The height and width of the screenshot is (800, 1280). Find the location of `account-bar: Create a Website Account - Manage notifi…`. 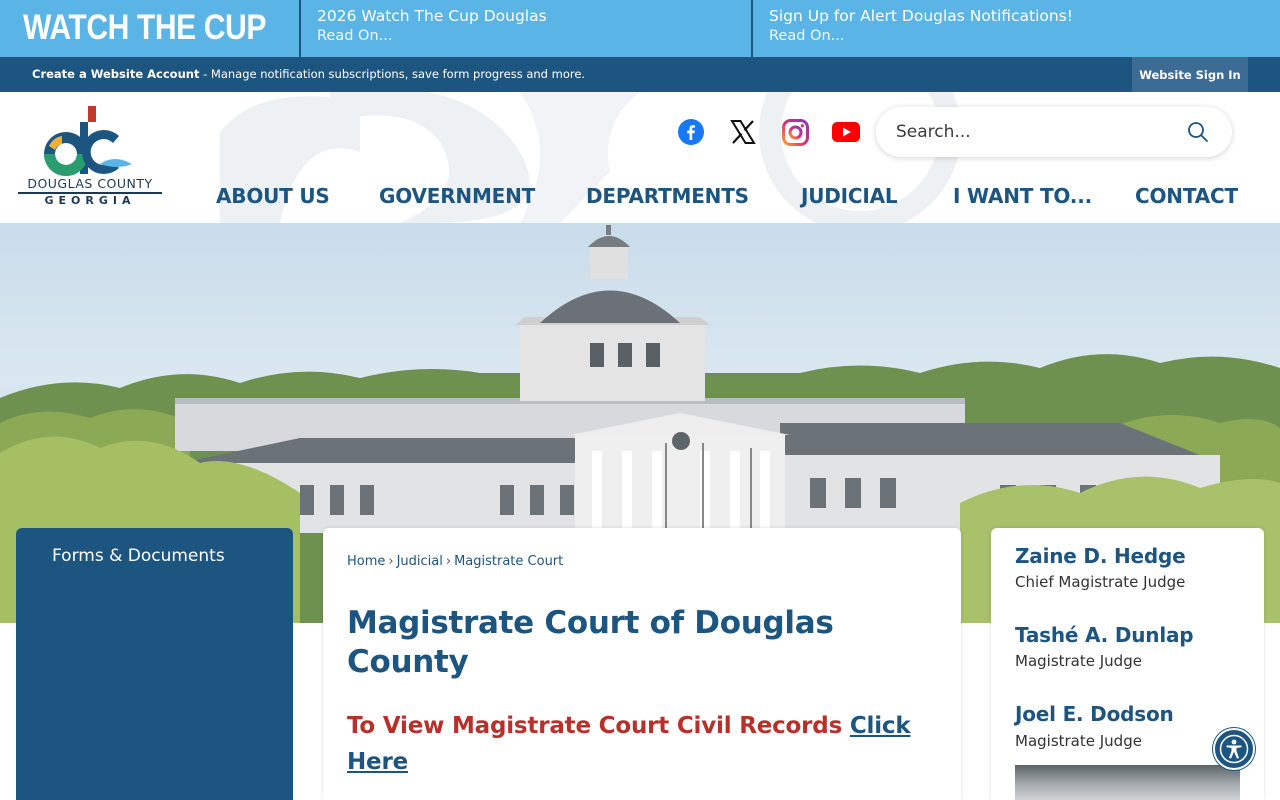

account-bar: Create a Website Account - Manage notifi… is located at coordinates (640, 74).